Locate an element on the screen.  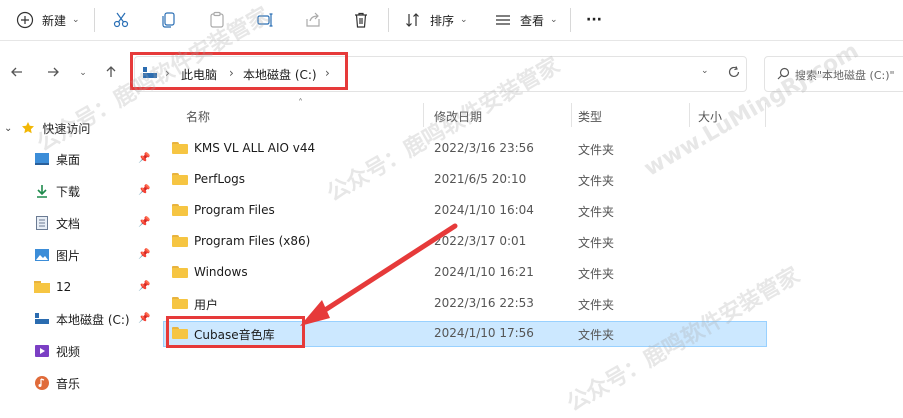
annotation-arrow is located at coordinates (379, 274).